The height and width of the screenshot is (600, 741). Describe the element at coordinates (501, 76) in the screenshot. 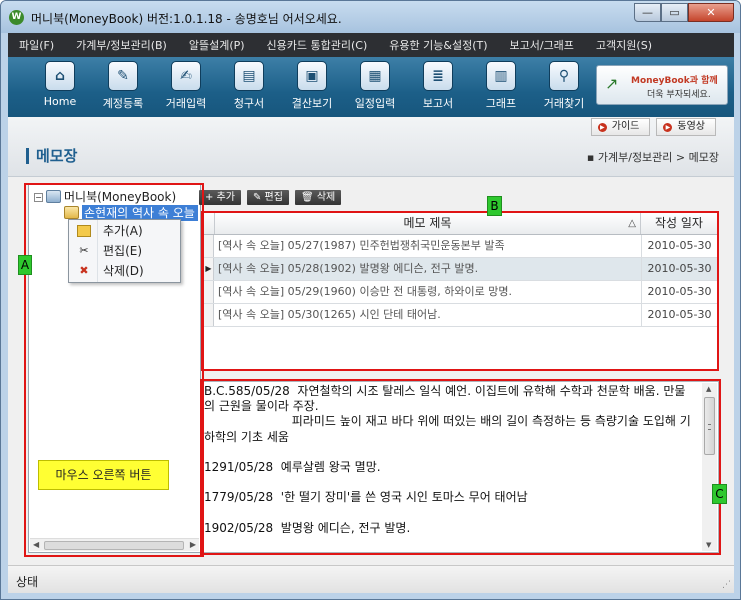

I see `bar-graph-icon: ▥` at that location.